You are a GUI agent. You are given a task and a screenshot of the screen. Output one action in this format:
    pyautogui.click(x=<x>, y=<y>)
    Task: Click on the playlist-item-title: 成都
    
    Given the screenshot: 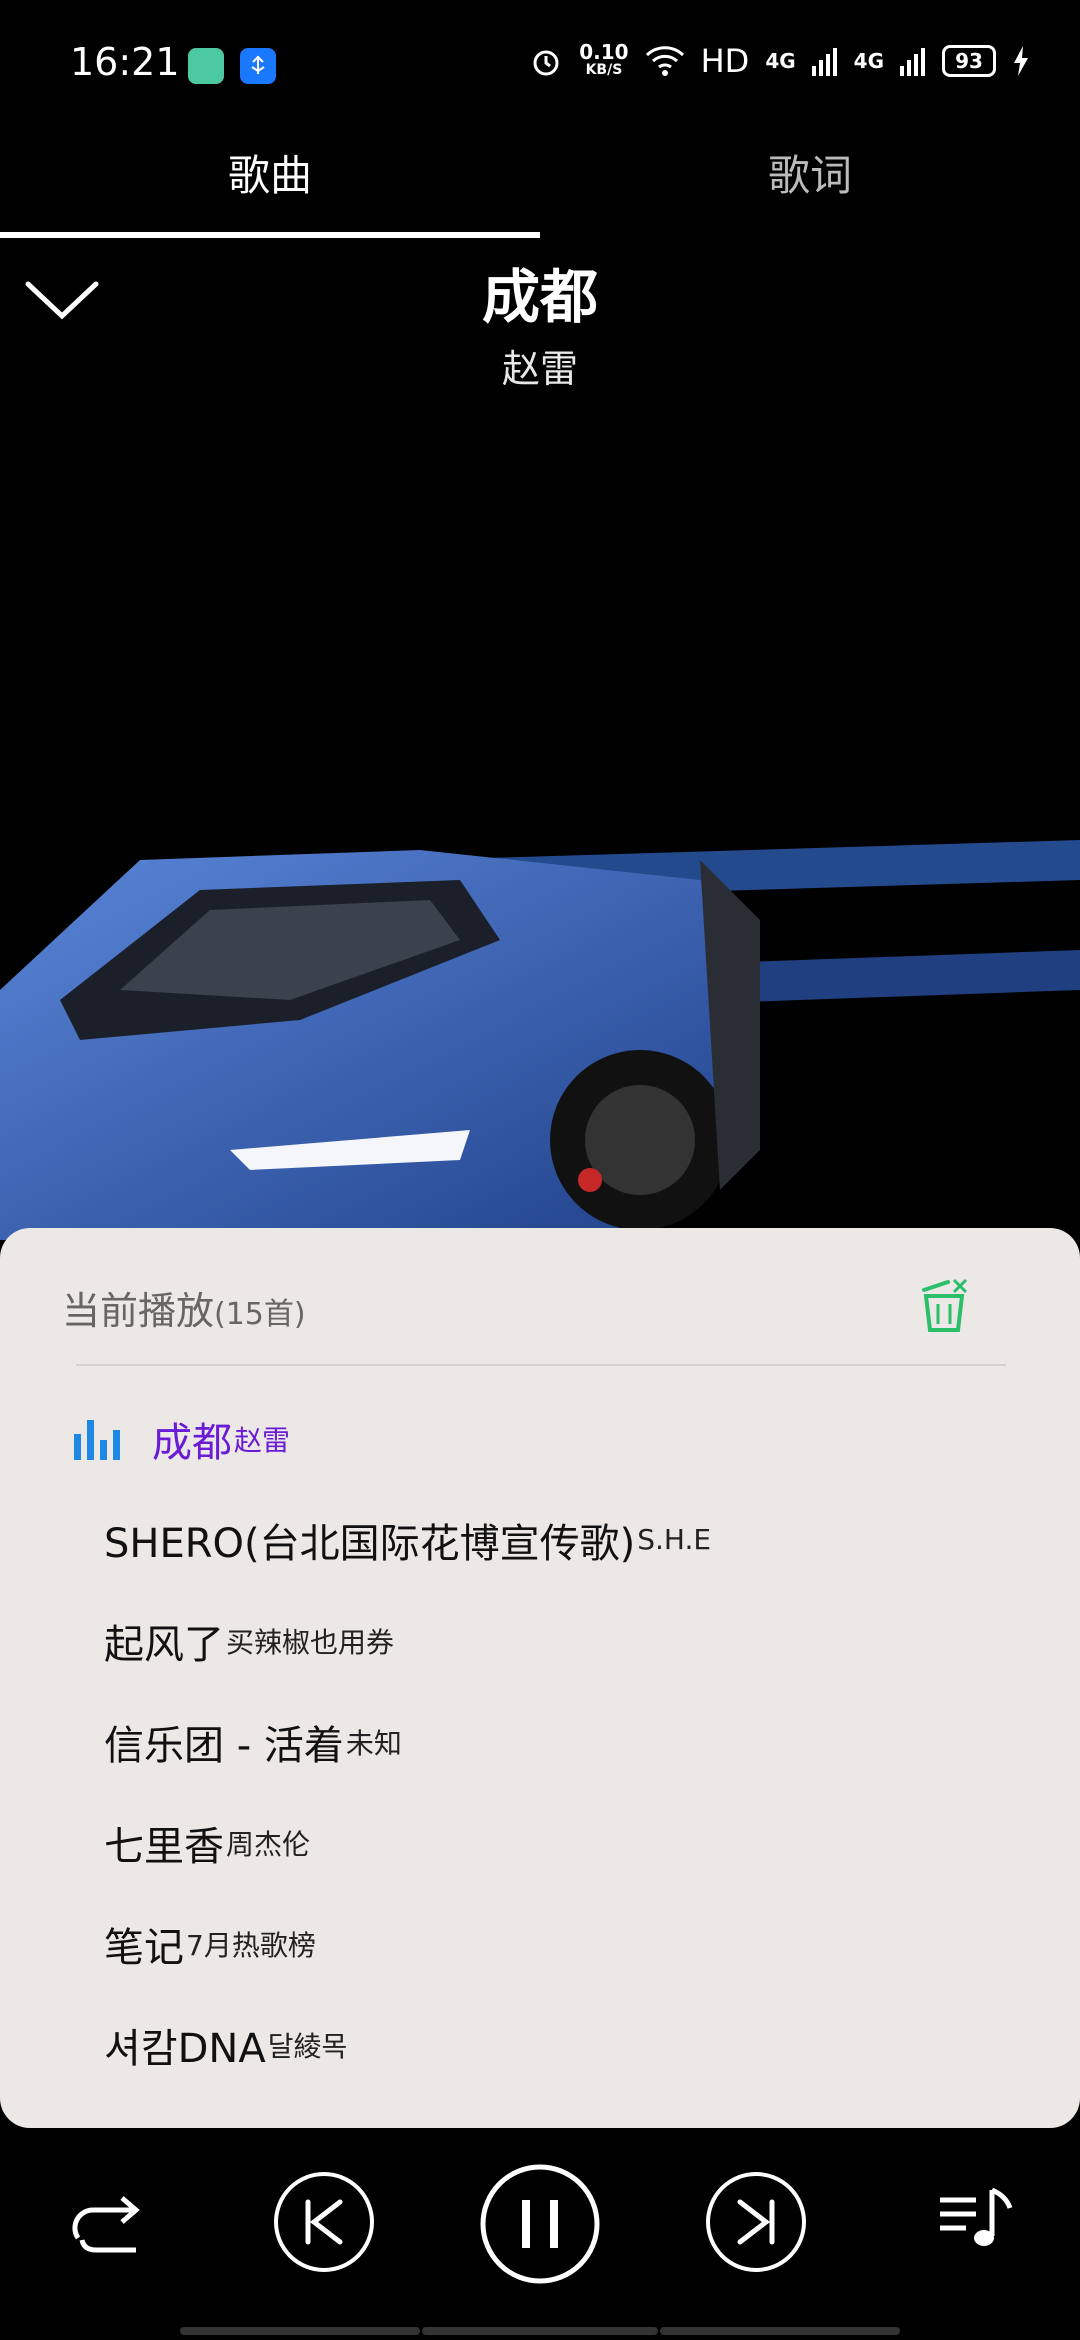 What is the action you would take?
    pyautogui.click(x=192, y=1442)
    